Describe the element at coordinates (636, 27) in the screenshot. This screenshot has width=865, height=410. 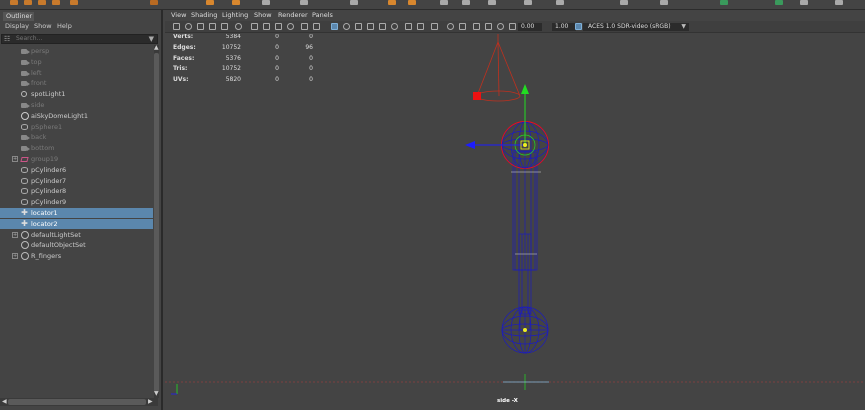
I see `color-management-select: ACES 1.0 SDR-video (sRGB) ▼` at that location.